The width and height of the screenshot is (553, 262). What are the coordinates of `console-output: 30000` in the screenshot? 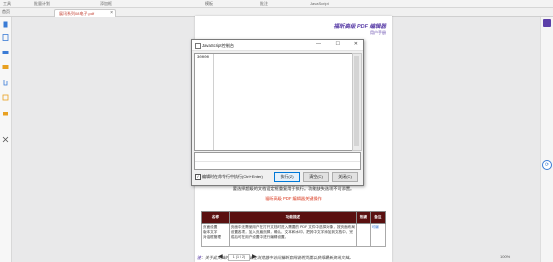 It's located at (273, 102).